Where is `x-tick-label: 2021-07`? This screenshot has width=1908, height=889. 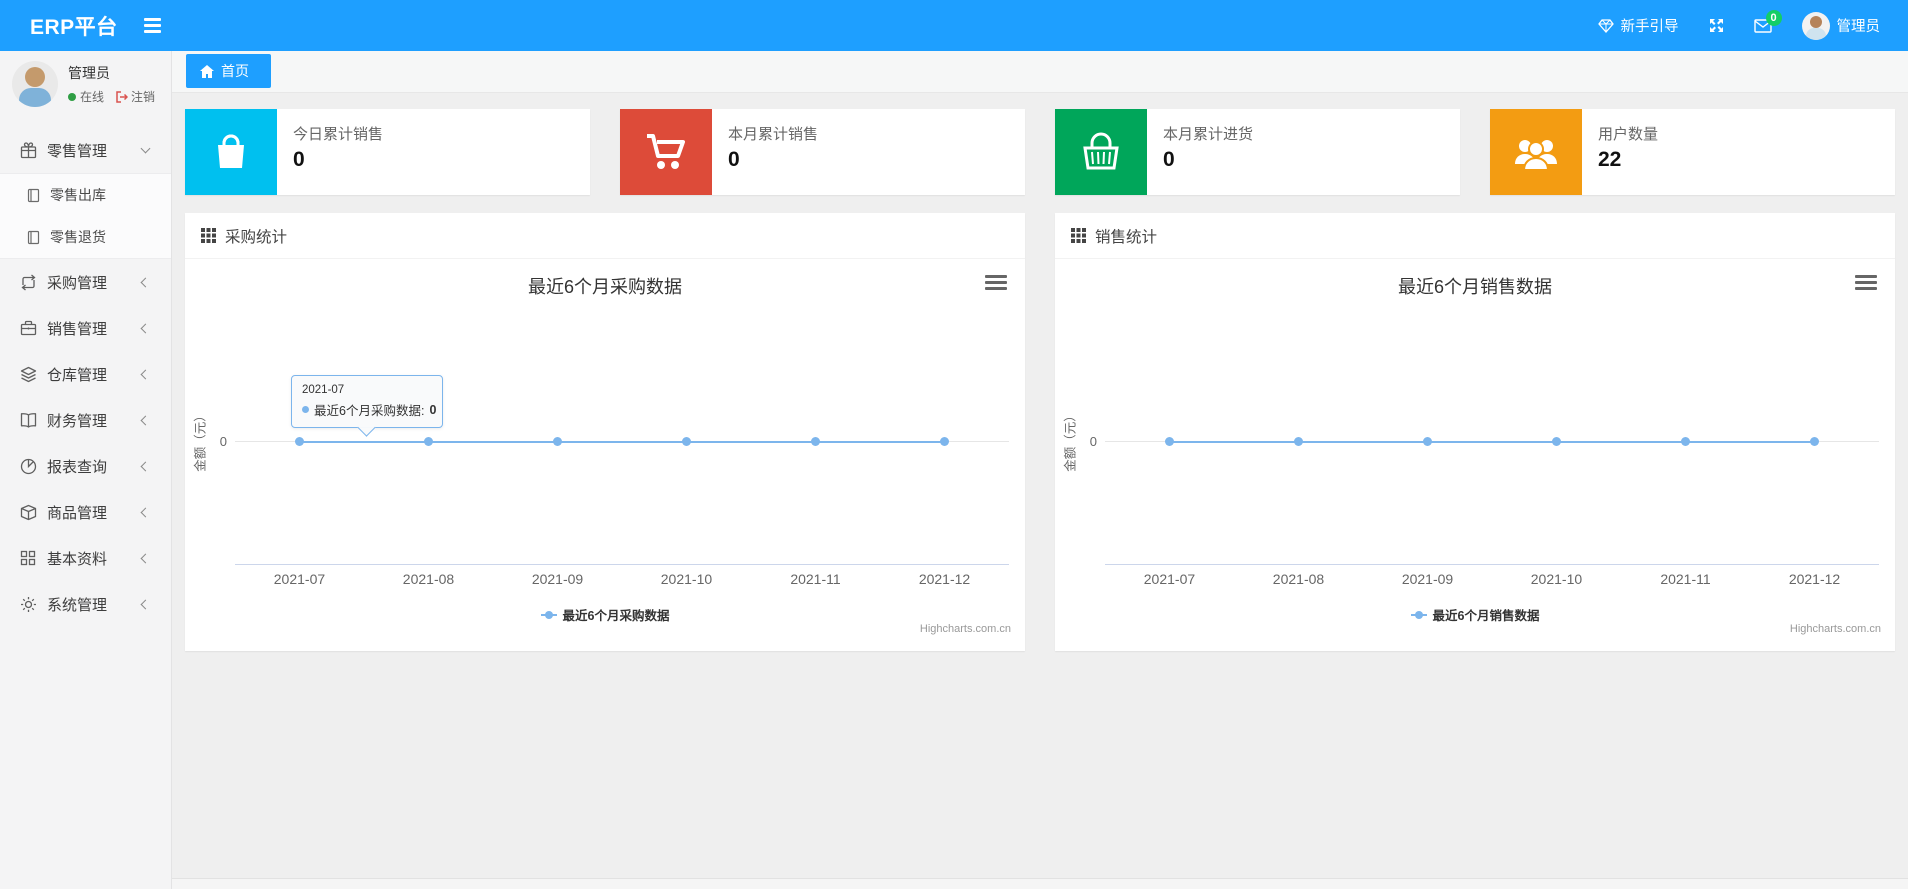 x-tick-label: 2021-07 is located at coordinates (299, 579).